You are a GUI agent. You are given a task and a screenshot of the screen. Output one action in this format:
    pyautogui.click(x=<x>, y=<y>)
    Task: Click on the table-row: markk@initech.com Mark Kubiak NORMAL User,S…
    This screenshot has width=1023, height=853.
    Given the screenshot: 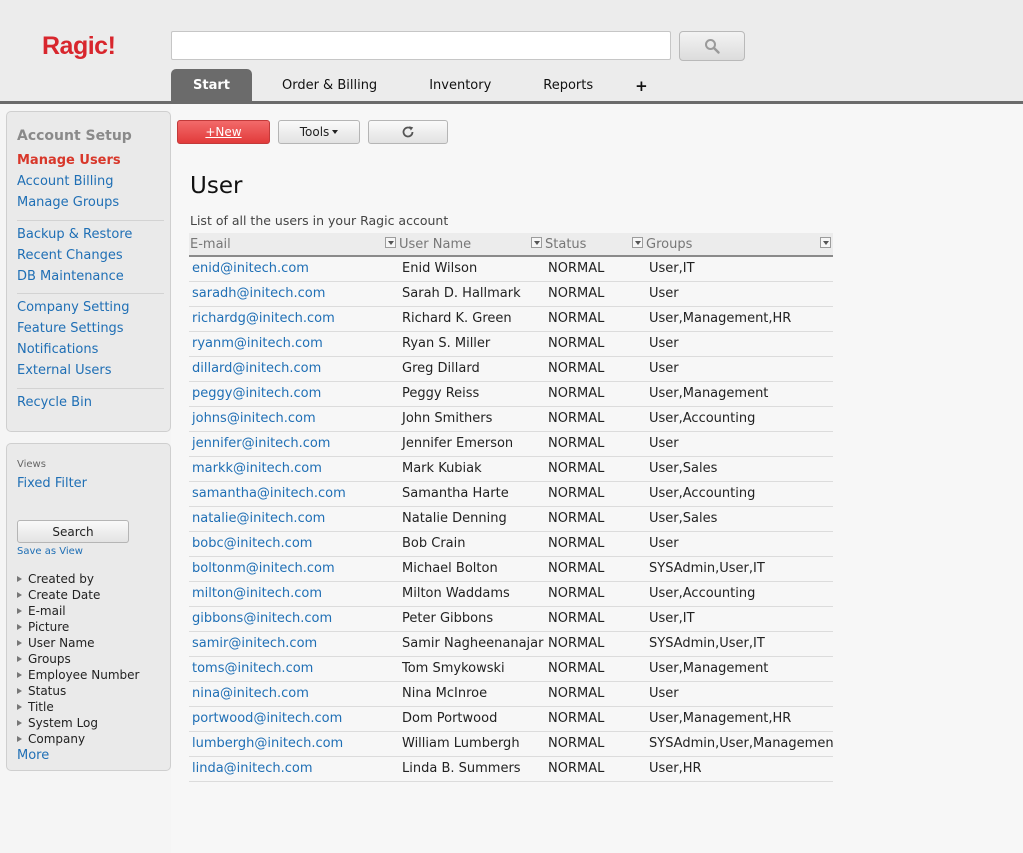 What is the action you would take?
    pyautogui.click(x=511, y=469)
    